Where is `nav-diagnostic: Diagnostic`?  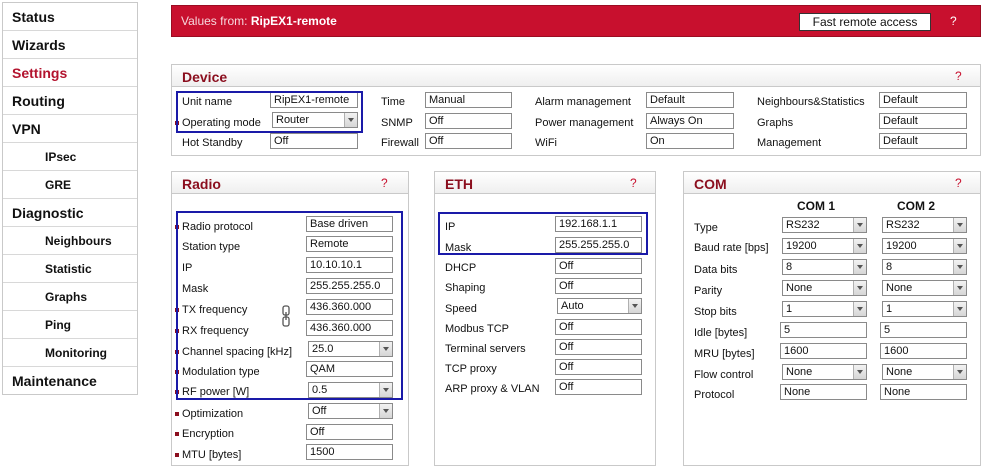
nav-diagnostic: Diagnostic is located at coordinates (70, 213).